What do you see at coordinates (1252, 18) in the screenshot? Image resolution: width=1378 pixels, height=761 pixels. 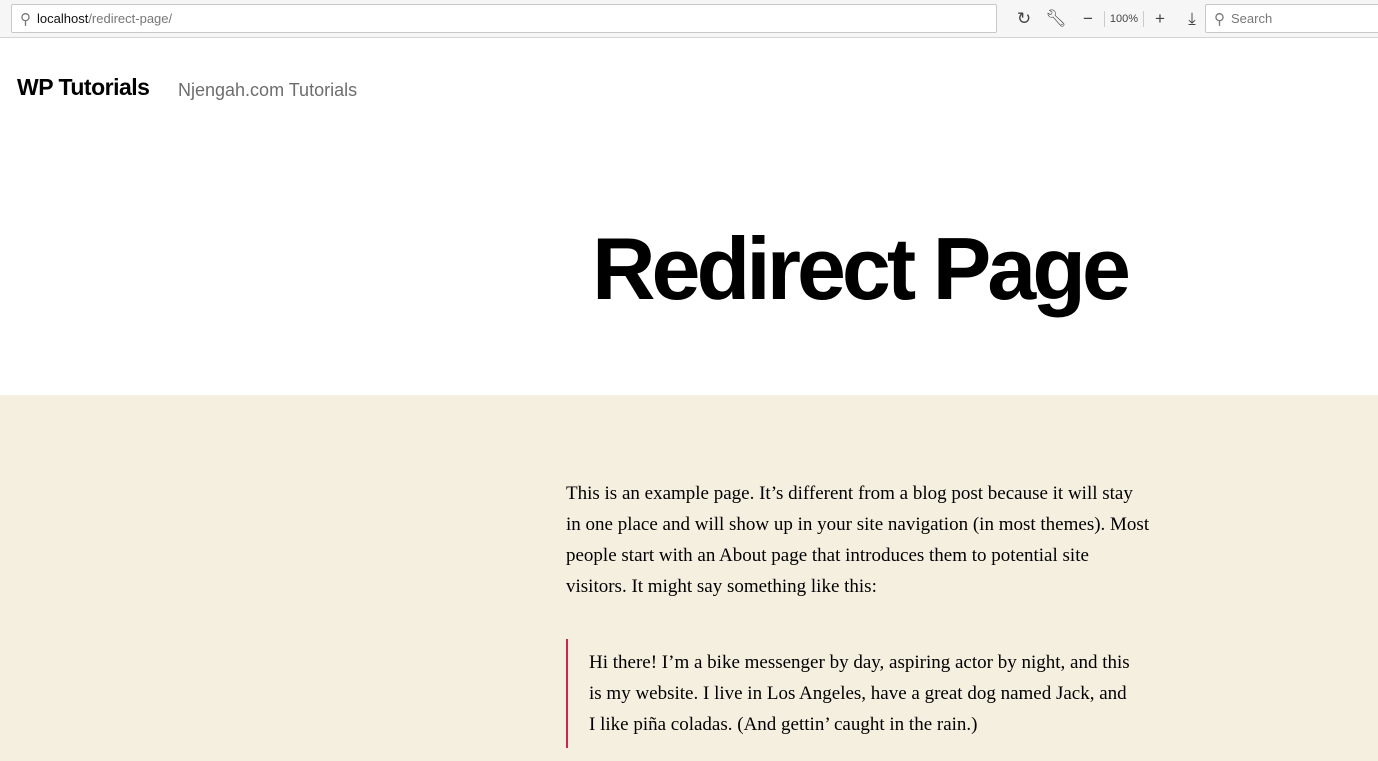 I see `search-placeholder: Search` at bounding box center [1252, 18].